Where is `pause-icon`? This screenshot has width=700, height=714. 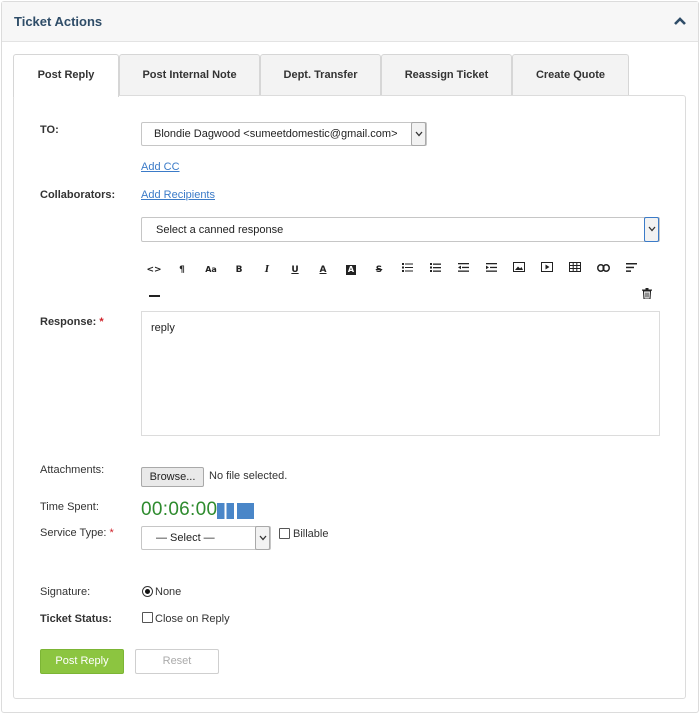
pause-icon is located at coordinates (225, 511).